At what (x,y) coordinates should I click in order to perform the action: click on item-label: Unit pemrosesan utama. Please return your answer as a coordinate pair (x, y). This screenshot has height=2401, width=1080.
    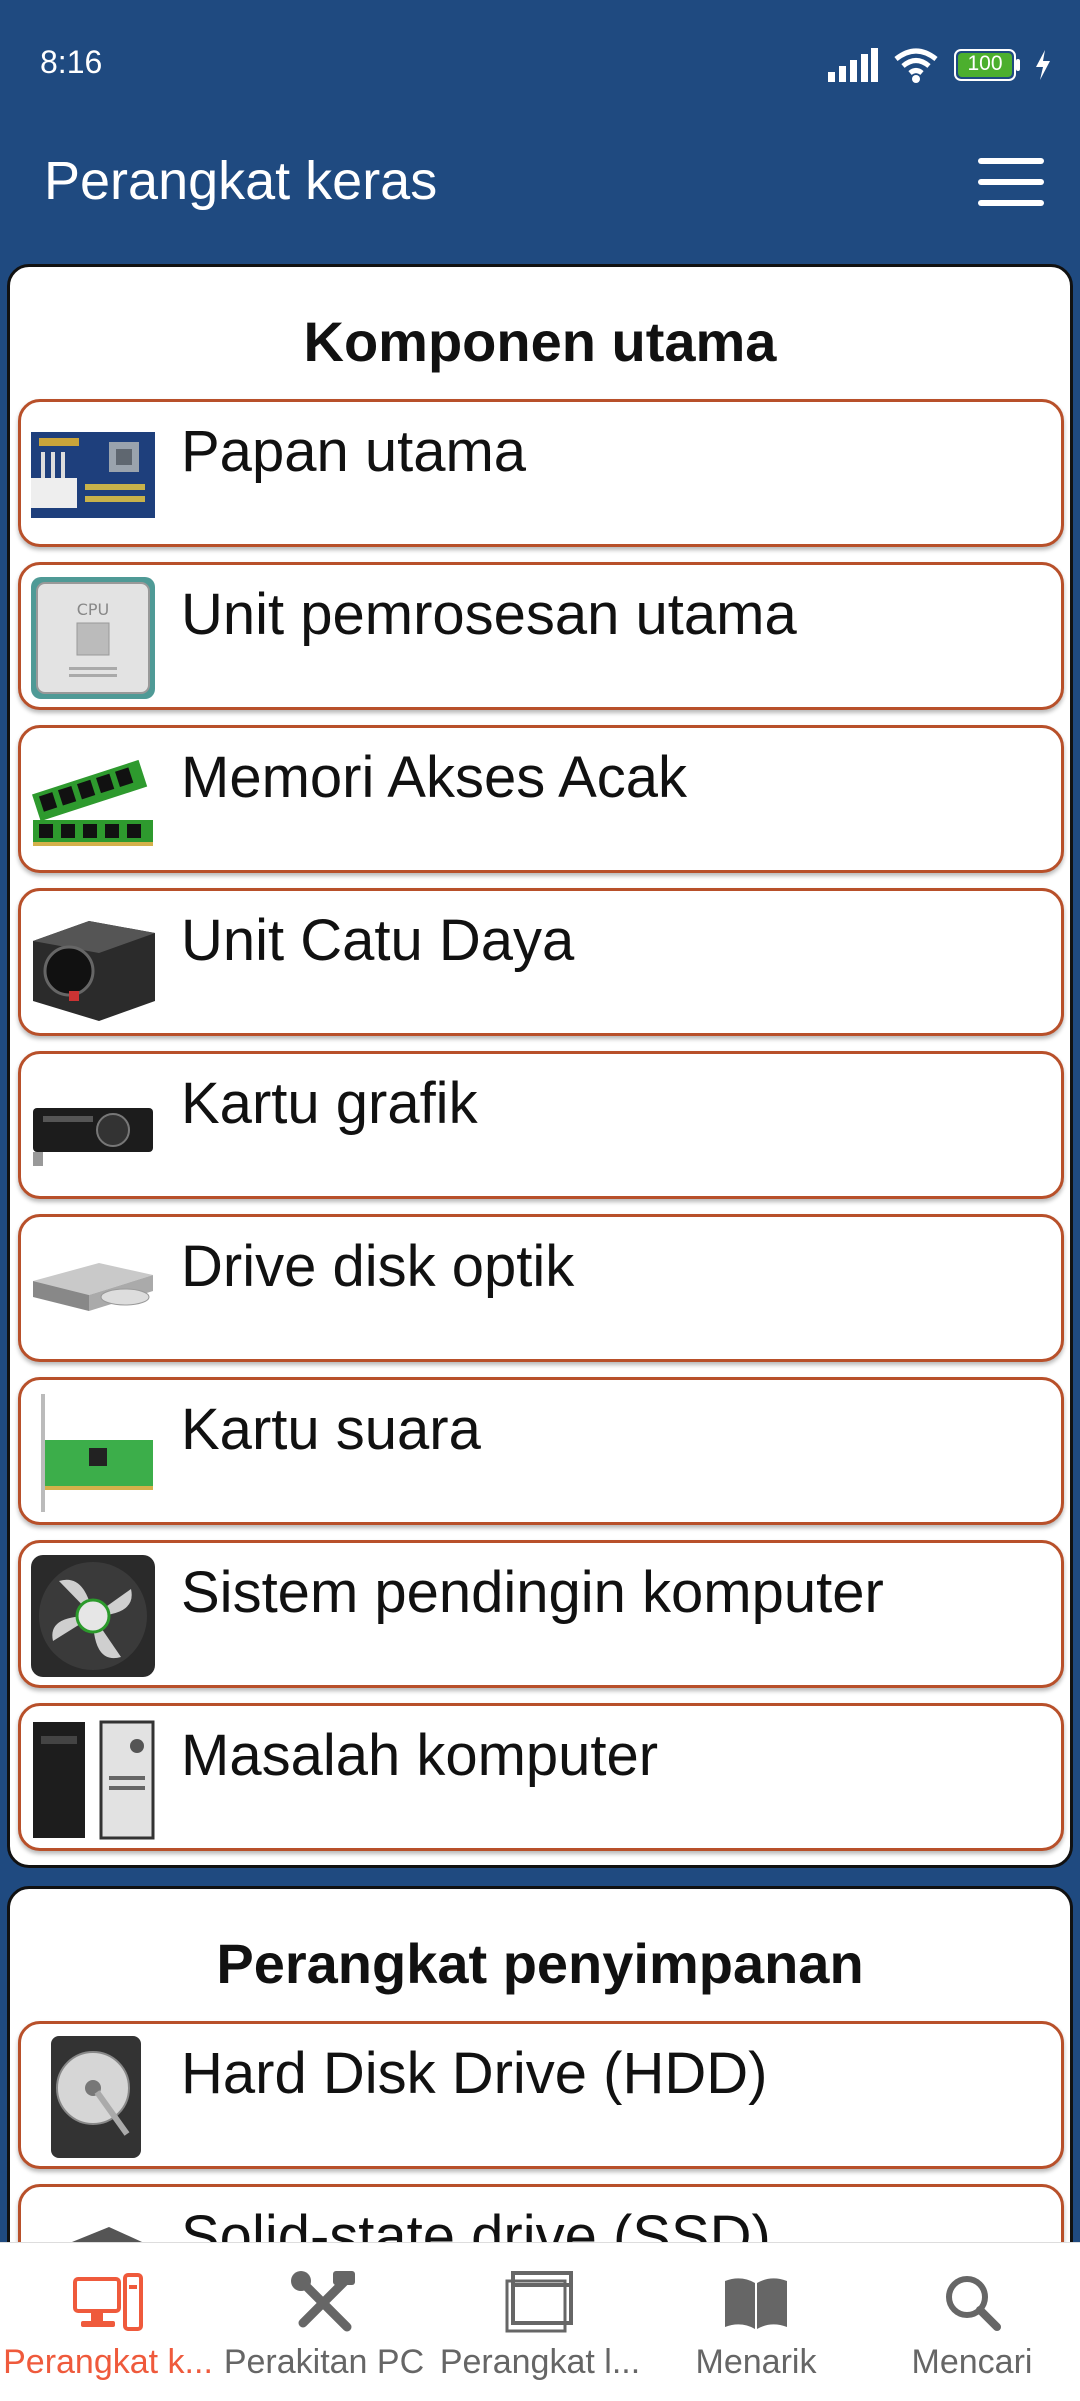
    Looking at the image, I should click on (489, 614).